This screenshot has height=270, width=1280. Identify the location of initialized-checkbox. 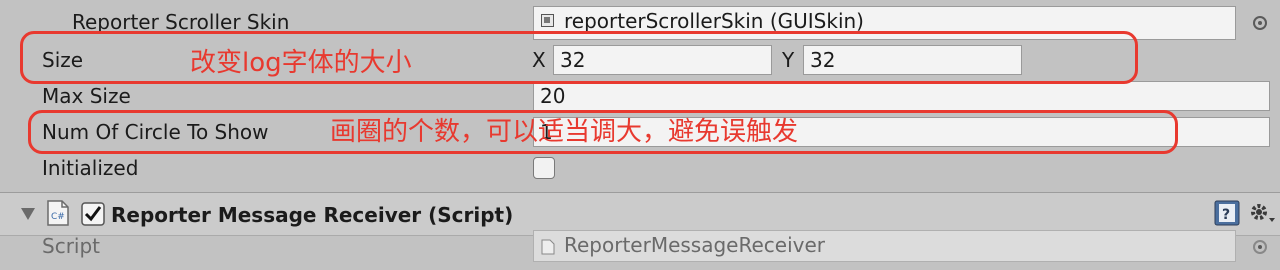
(544, 168).